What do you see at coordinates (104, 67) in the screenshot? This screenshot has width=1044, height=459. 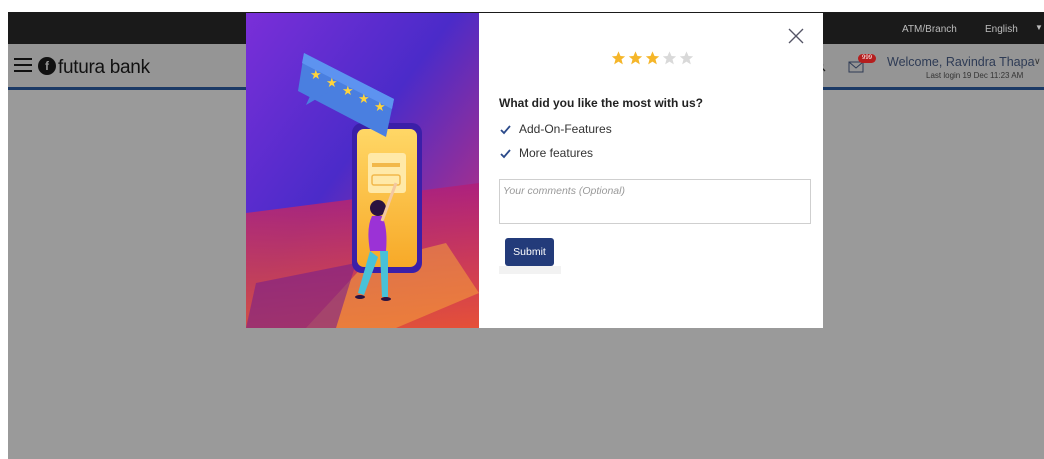 I see `bank-logo-text: futura bank` at bounding box center [104, 67].